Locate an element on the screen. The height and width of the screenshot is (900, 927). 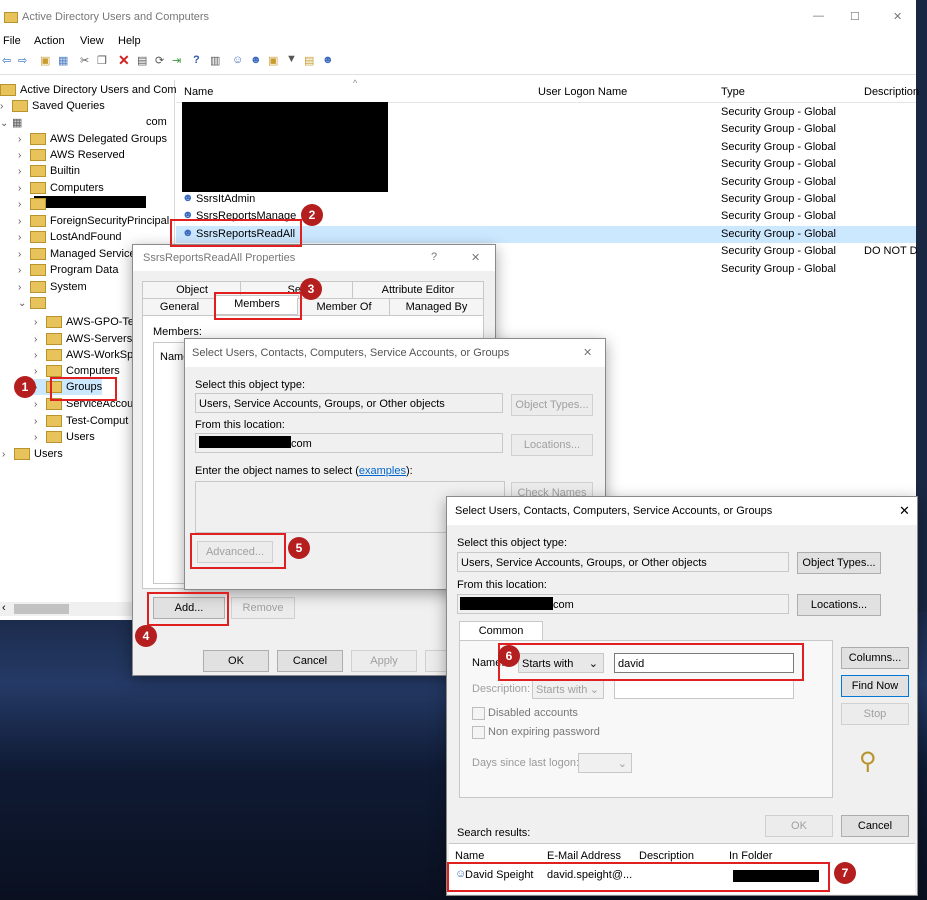
col-name: Name is located at coordinates (198, 92).